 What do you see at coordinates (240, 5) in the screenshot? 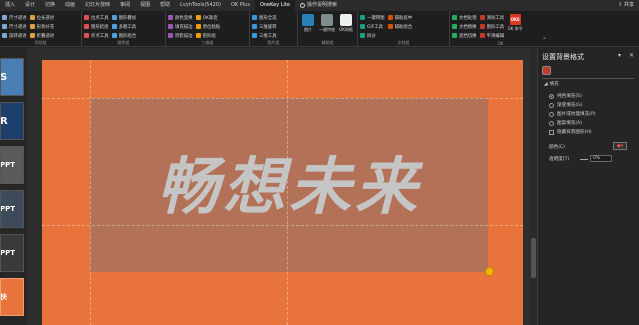
I see `tab-ok-plus: OK Plus` at bounding box center [240, 5].